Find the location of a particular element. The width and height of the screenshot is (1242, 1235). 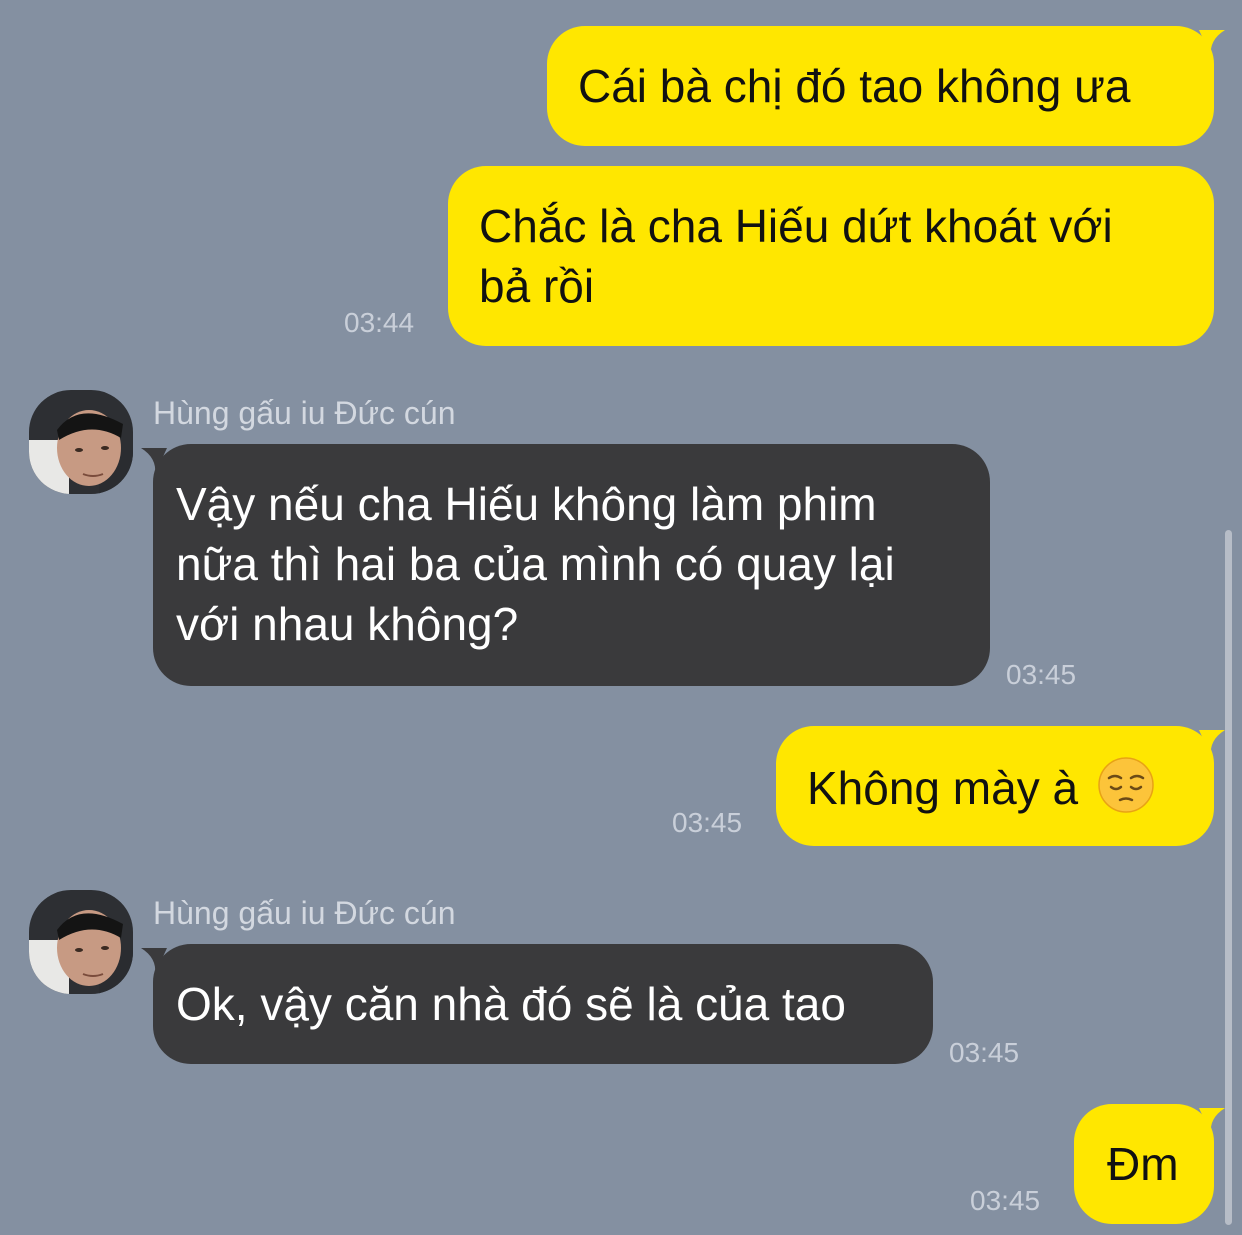

message-text-line: với nhau không? is located at coordinates (347, 624).